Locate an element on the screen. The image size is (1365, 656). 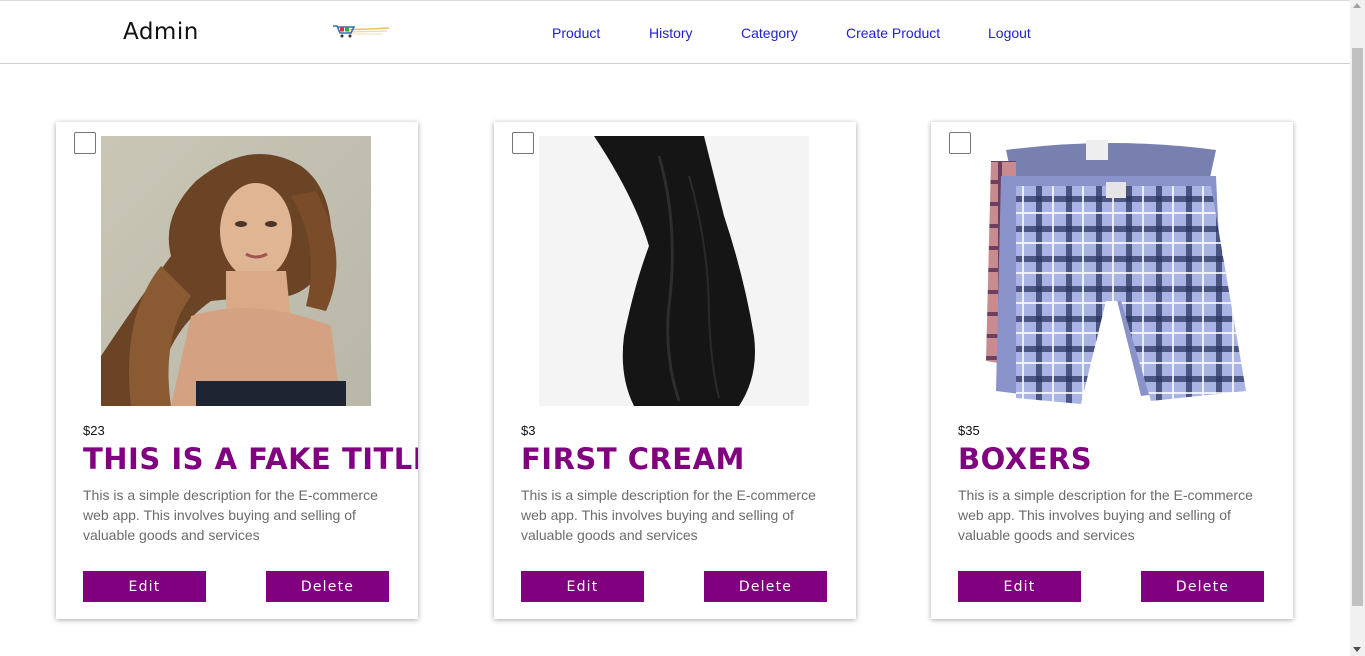
product-price: $23 is located at coordinates (94, 430).